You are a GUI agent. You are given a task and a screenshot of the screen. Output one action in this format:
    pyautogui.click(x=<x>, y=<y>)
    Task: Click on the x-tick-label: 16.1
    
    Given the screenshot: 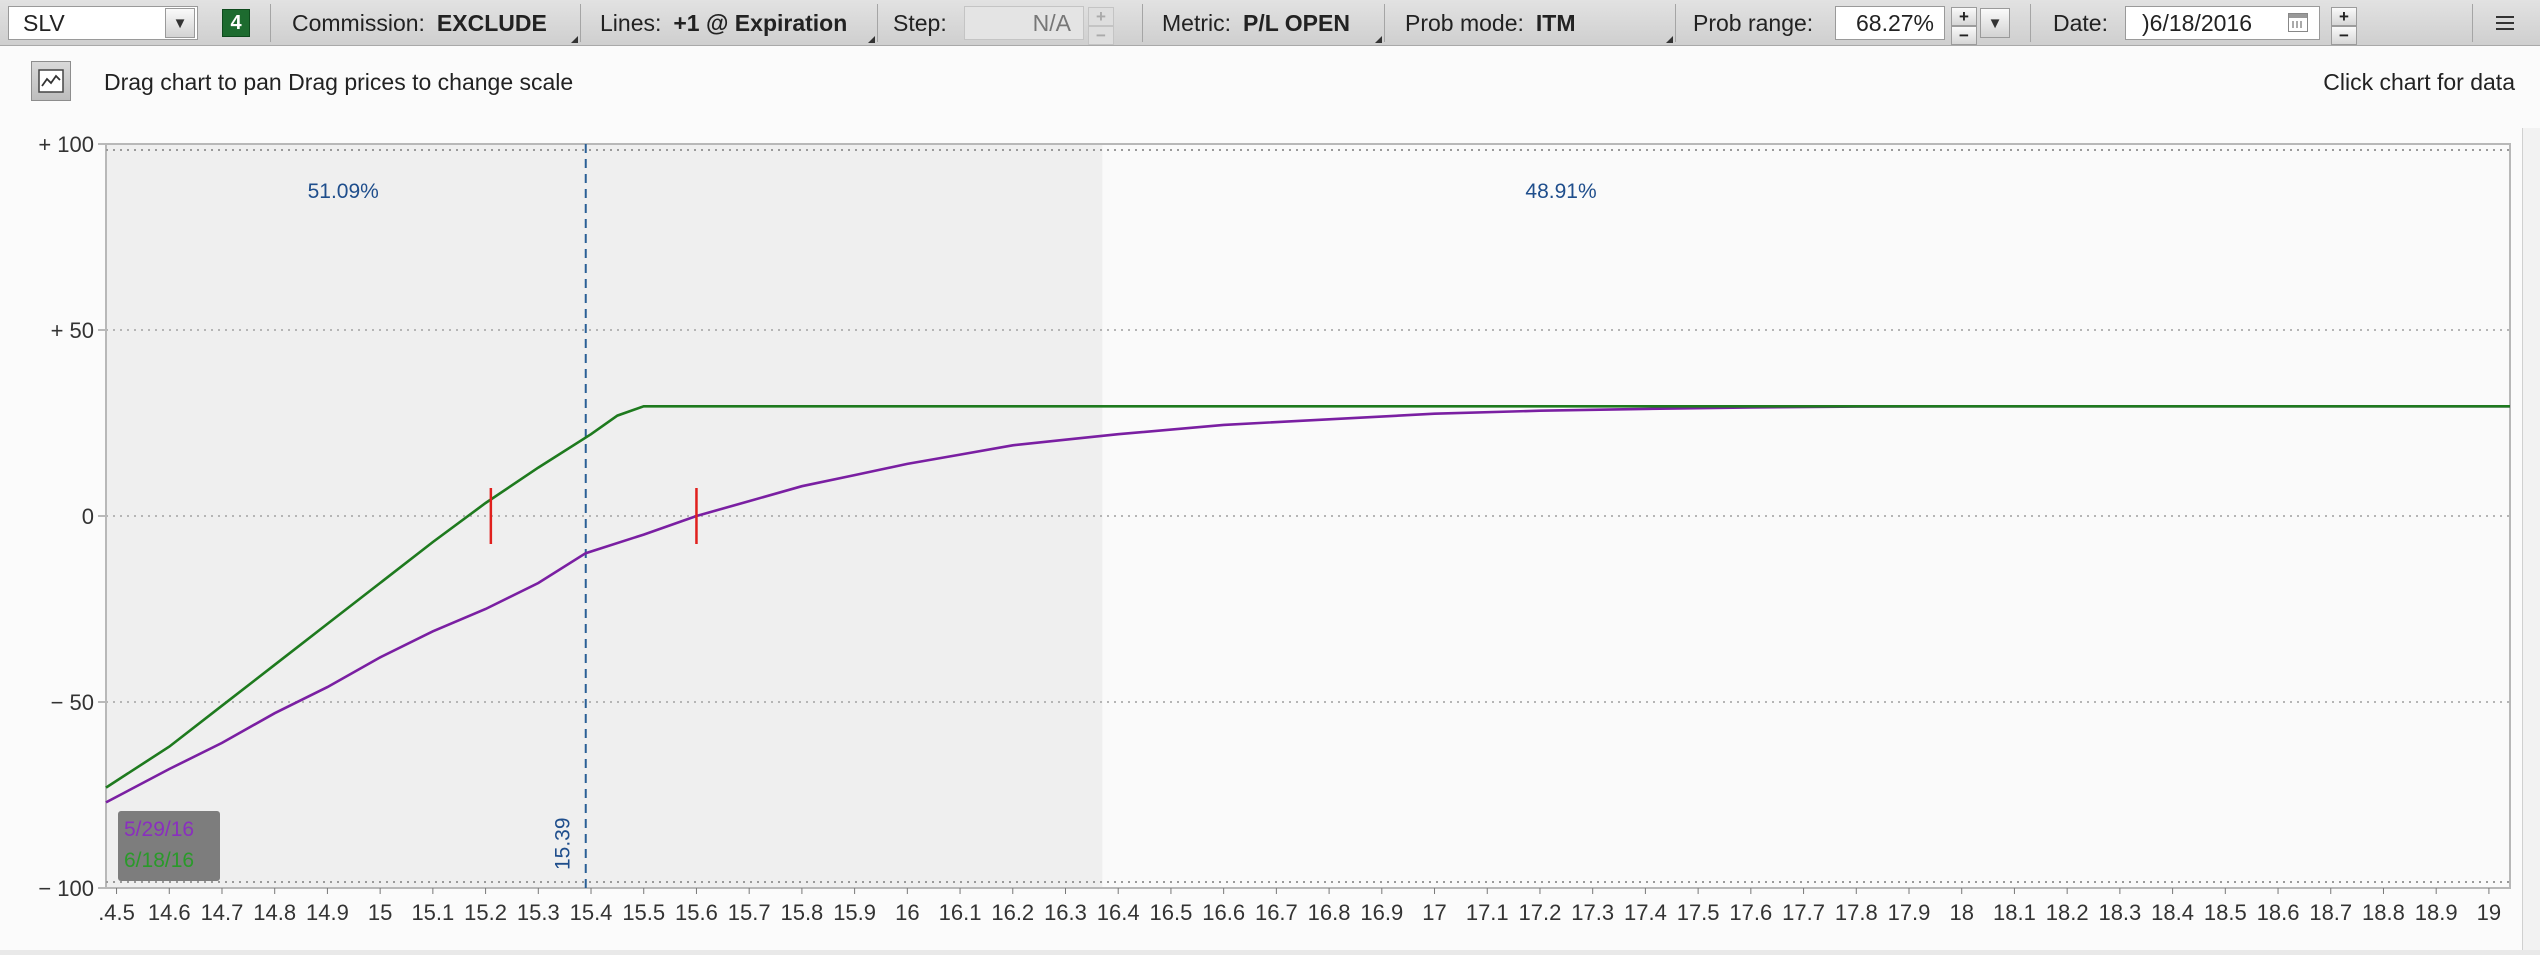 What is the action you would take?
    pyautogui.click(x=960, y=912)
    